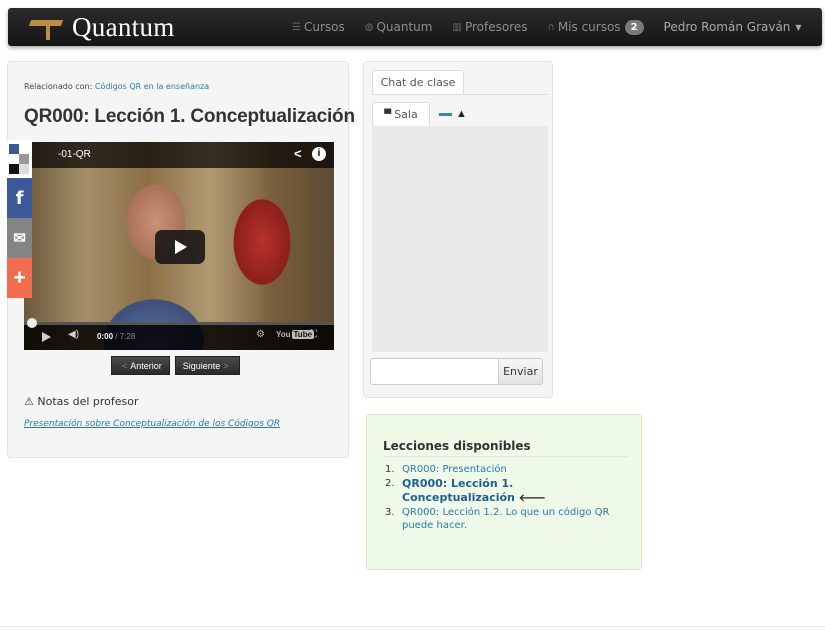  Describe the element at coordinates (404, 27) in the screenshot. I see `nav-item-label: Quantum` at that location.